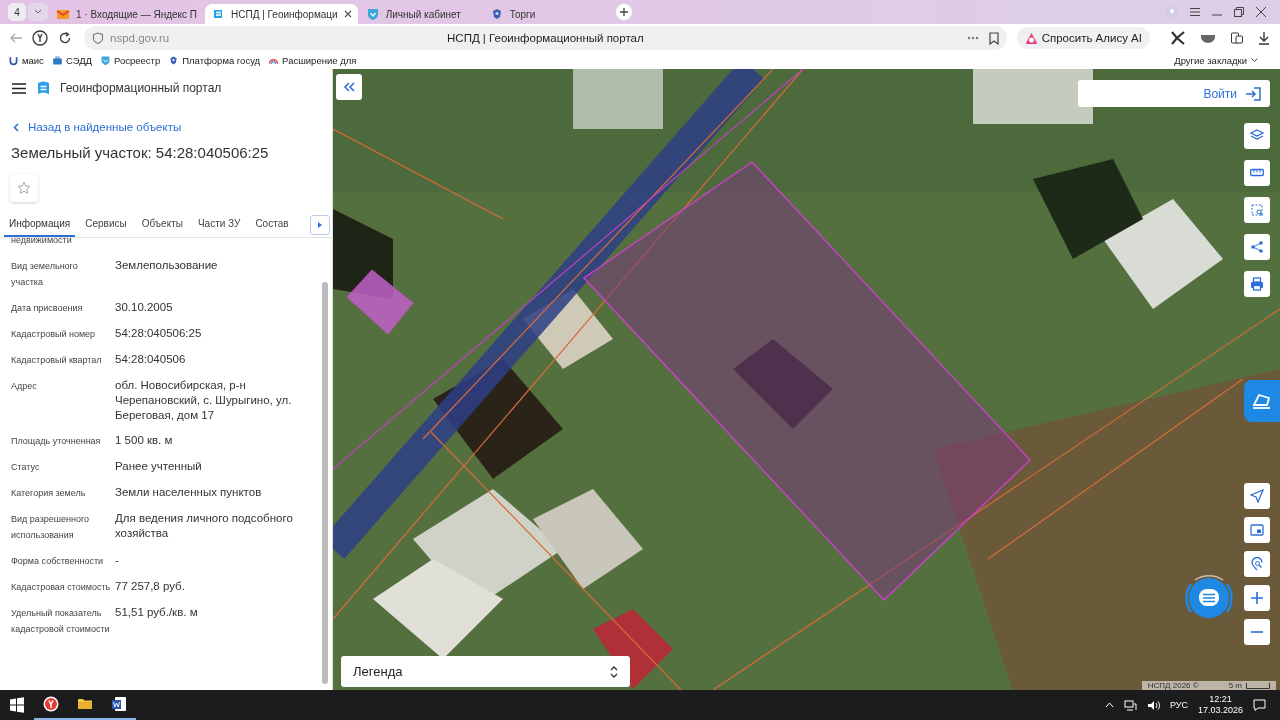 Image resolution: width=1280 pixels, height=720 pixels. I want to click on legend-dropdown: Легенда, so click(485, 671).